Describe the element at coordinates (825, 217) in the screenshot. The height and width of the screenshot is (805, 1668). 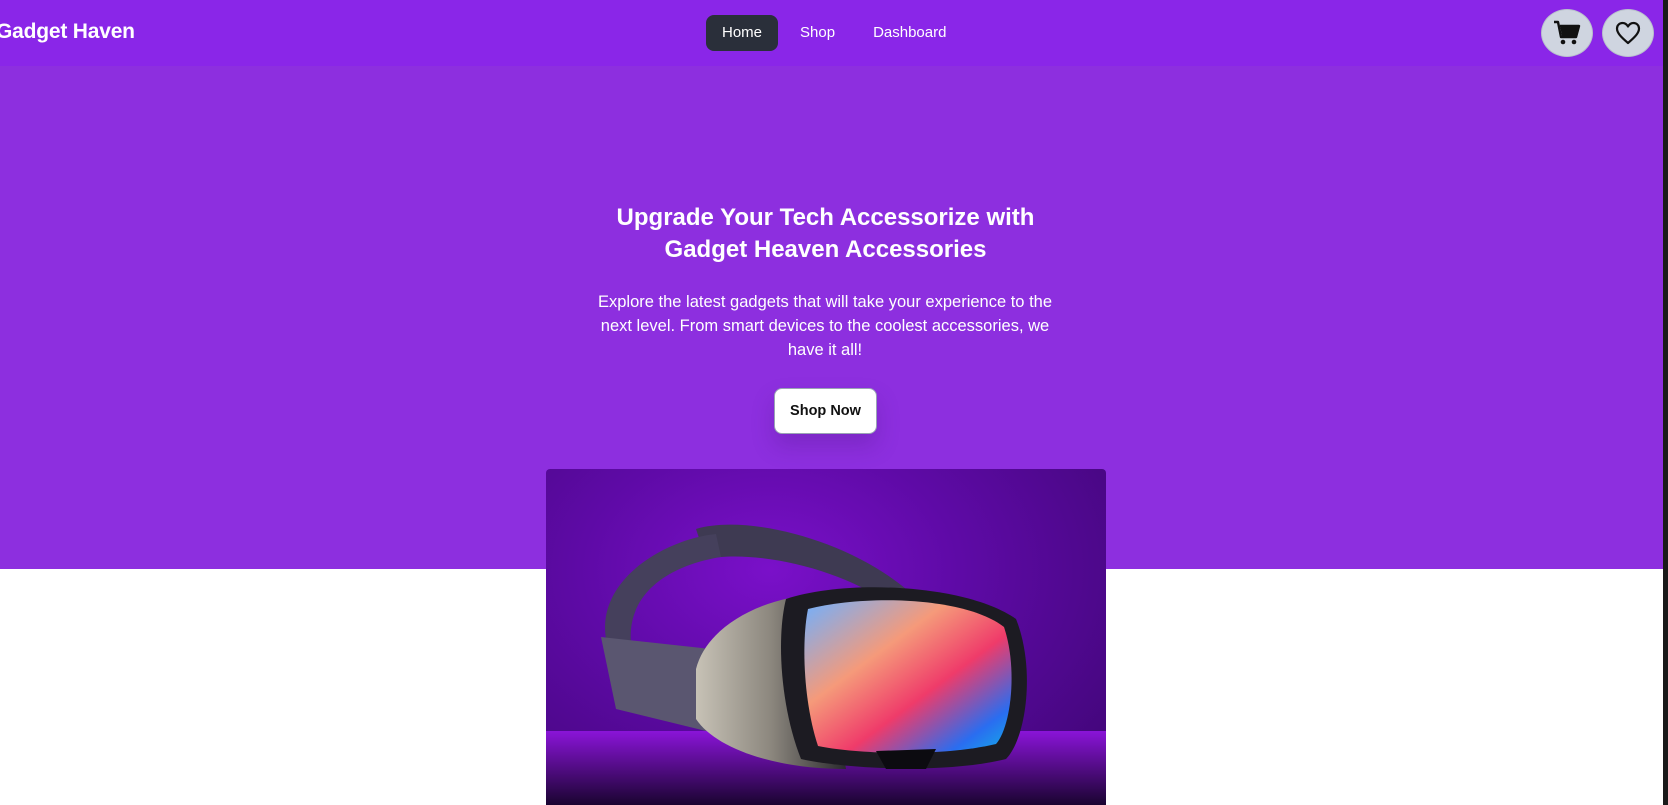
I see `hero-title-line-1: Upgrade Your Tech Accessorize with` at that location.